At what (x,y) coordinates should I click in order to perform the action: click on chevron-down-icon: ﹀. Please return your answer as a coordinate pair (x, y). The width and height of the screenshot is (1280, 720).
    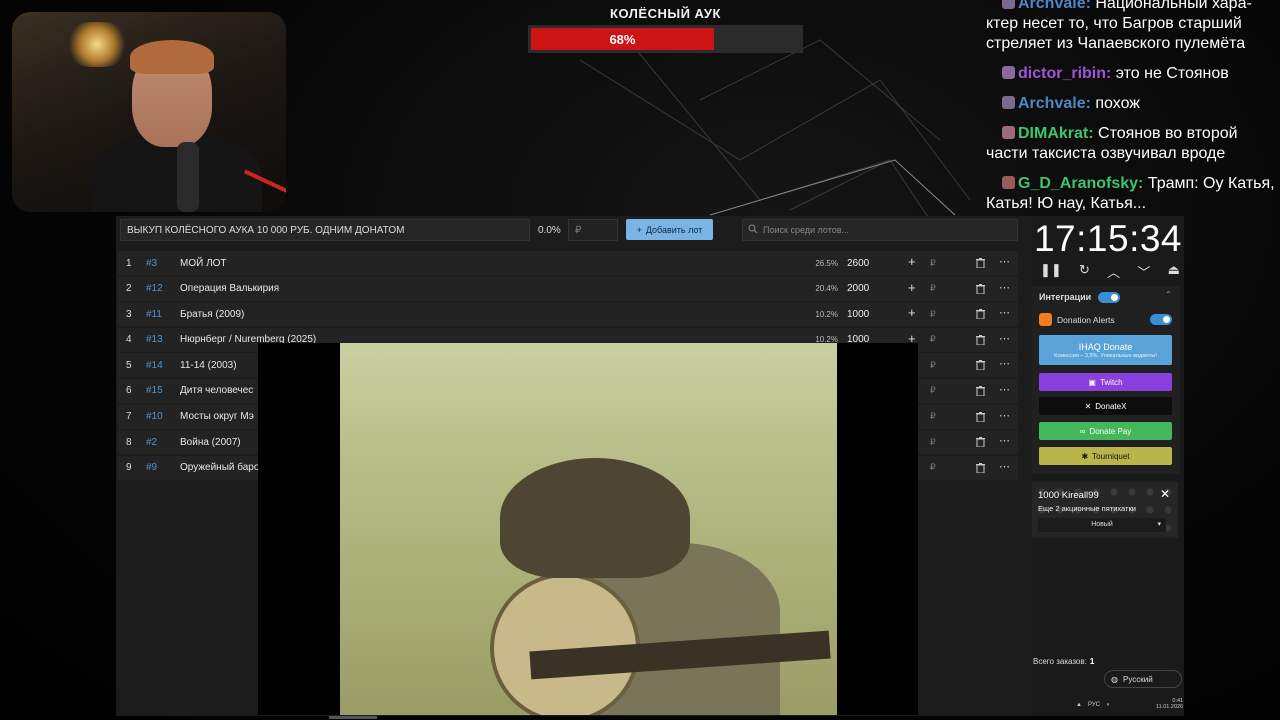
    Looking at the image, I should click on (1143, 271).